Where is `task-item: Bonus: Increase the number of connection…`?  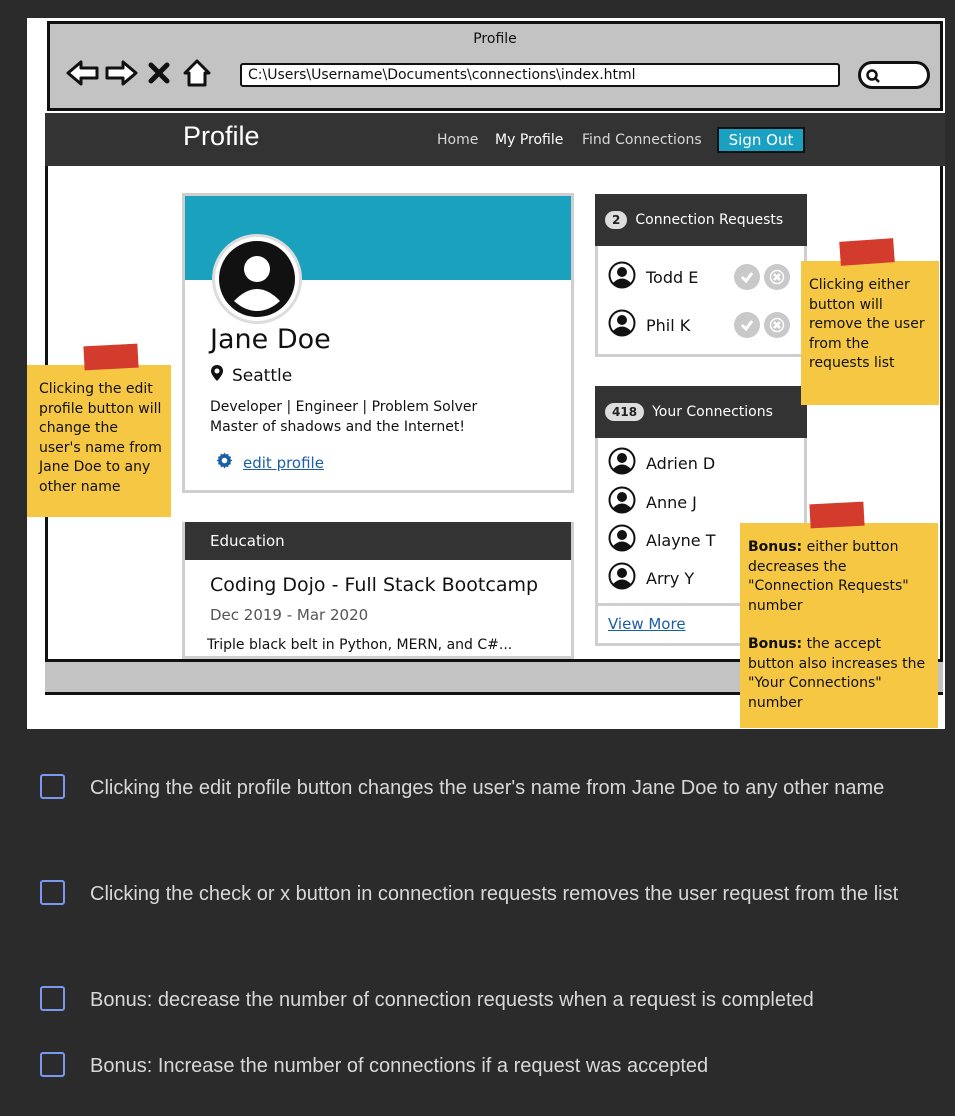
task-item: Bonus: Increase the number of connection… is located at coordinates (490, 1066).